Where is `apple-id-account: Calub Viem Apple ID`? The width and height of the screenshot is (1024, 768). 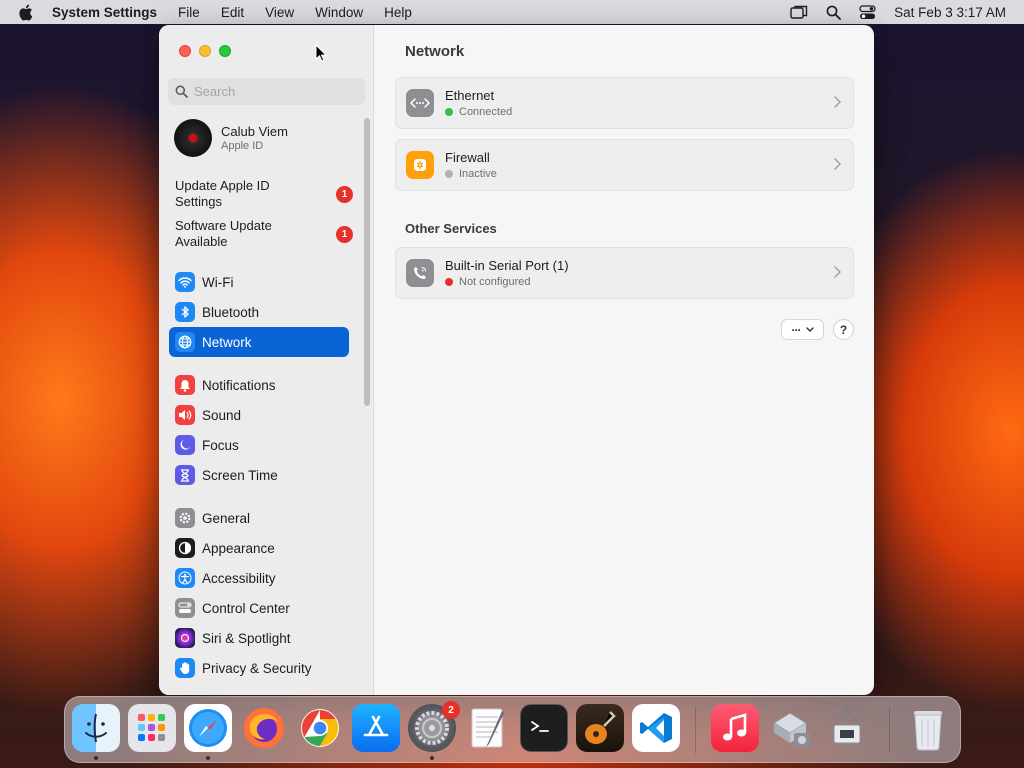 apple-id-account: Calub Viem Apple ID is located at coordinates (231, 138).